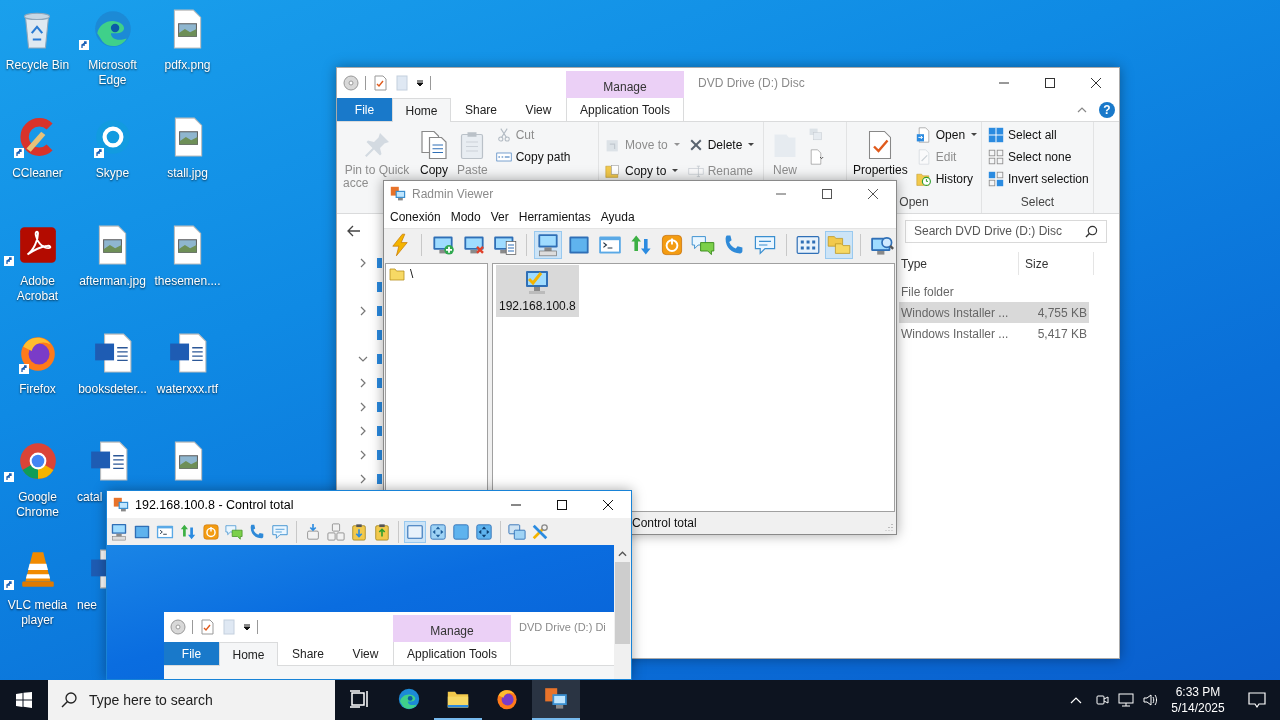 The image size is (1280, 720). What do you see at coordinates (363, 359) in the screenshot?
I see `chevron-down-icon` at bounding box center [363, 359].